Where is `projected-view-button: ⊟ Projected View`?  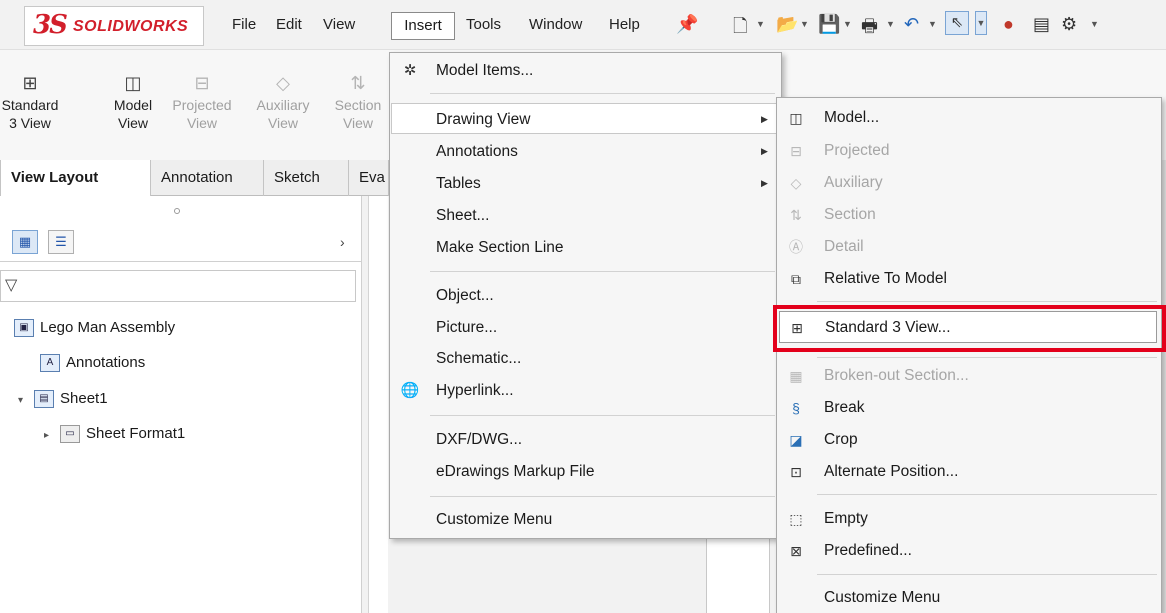
projected-view-button: ⊟ Projected View is located at coordinates (202, 101).